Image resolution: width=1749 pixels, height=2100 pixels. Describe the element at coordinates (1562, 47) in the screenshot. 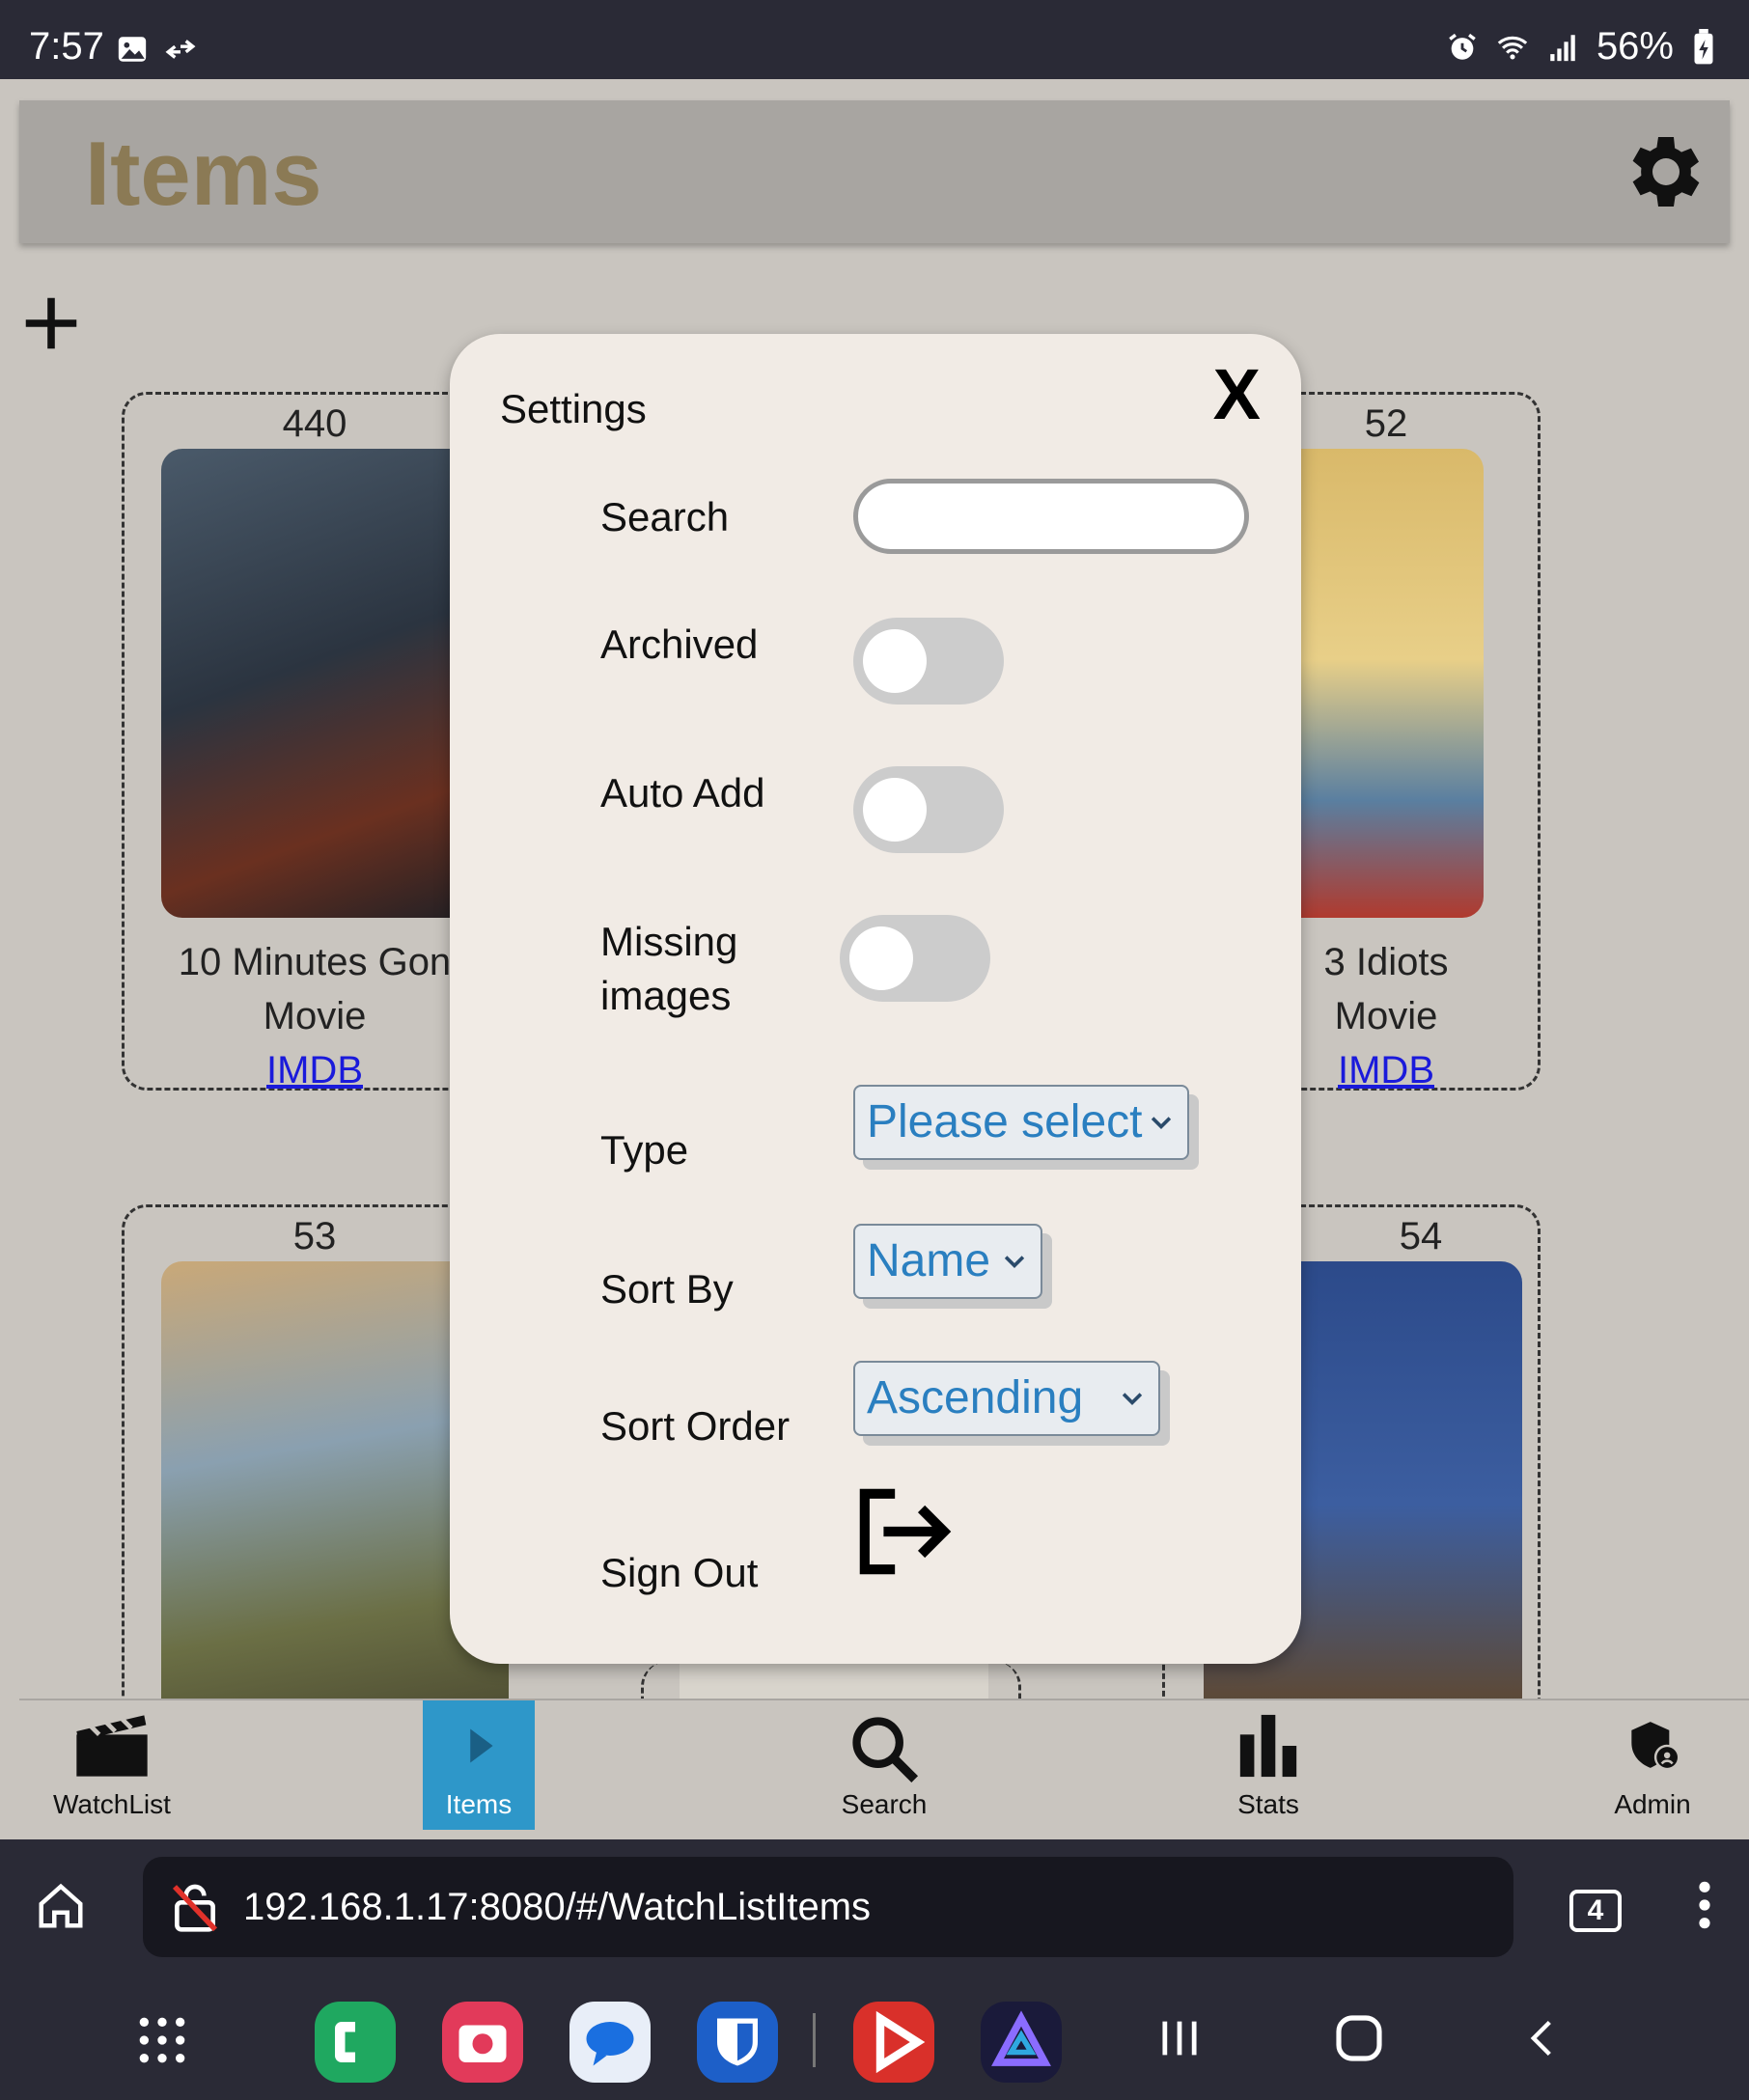

I see `signal-icon` at that location.